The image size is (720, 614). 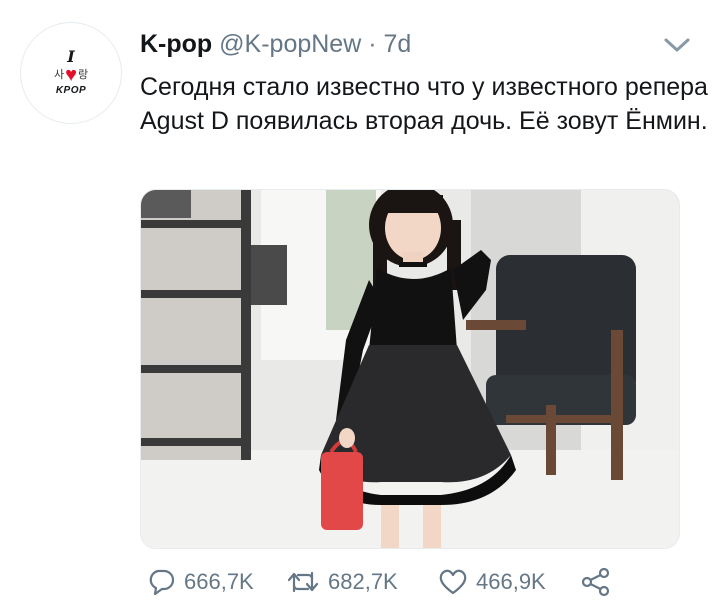 I want to click on like-button: 466,9K, so click(x=492, y=582).